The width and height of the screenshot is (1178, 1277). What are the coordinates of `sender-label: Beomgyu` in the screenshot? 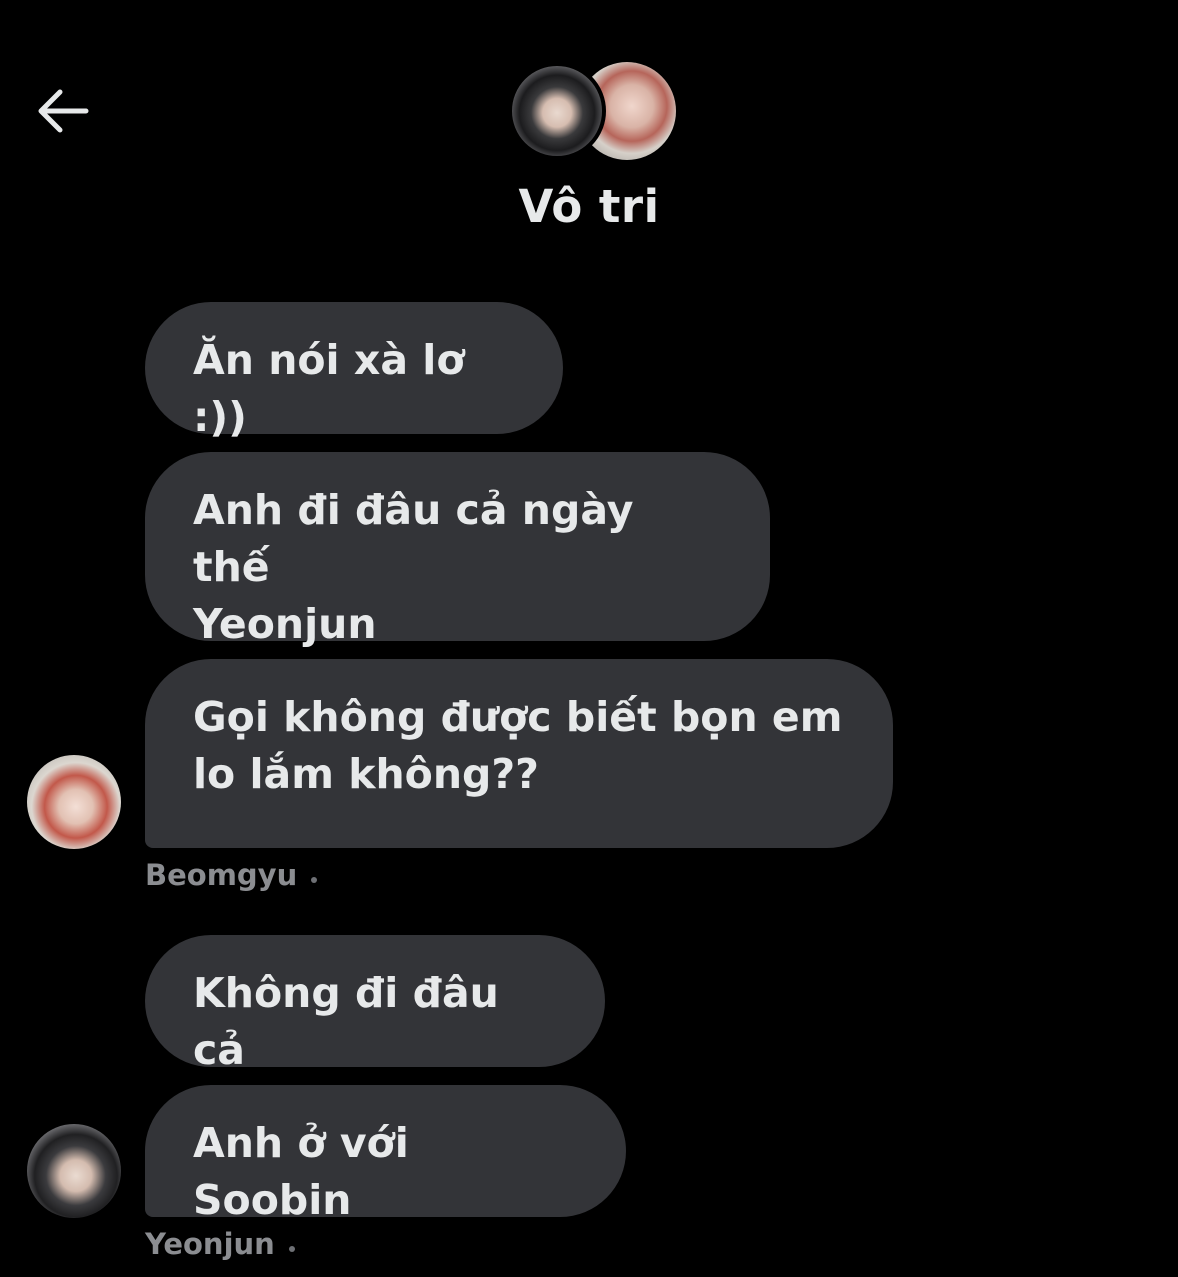 It's located at (231, 875).